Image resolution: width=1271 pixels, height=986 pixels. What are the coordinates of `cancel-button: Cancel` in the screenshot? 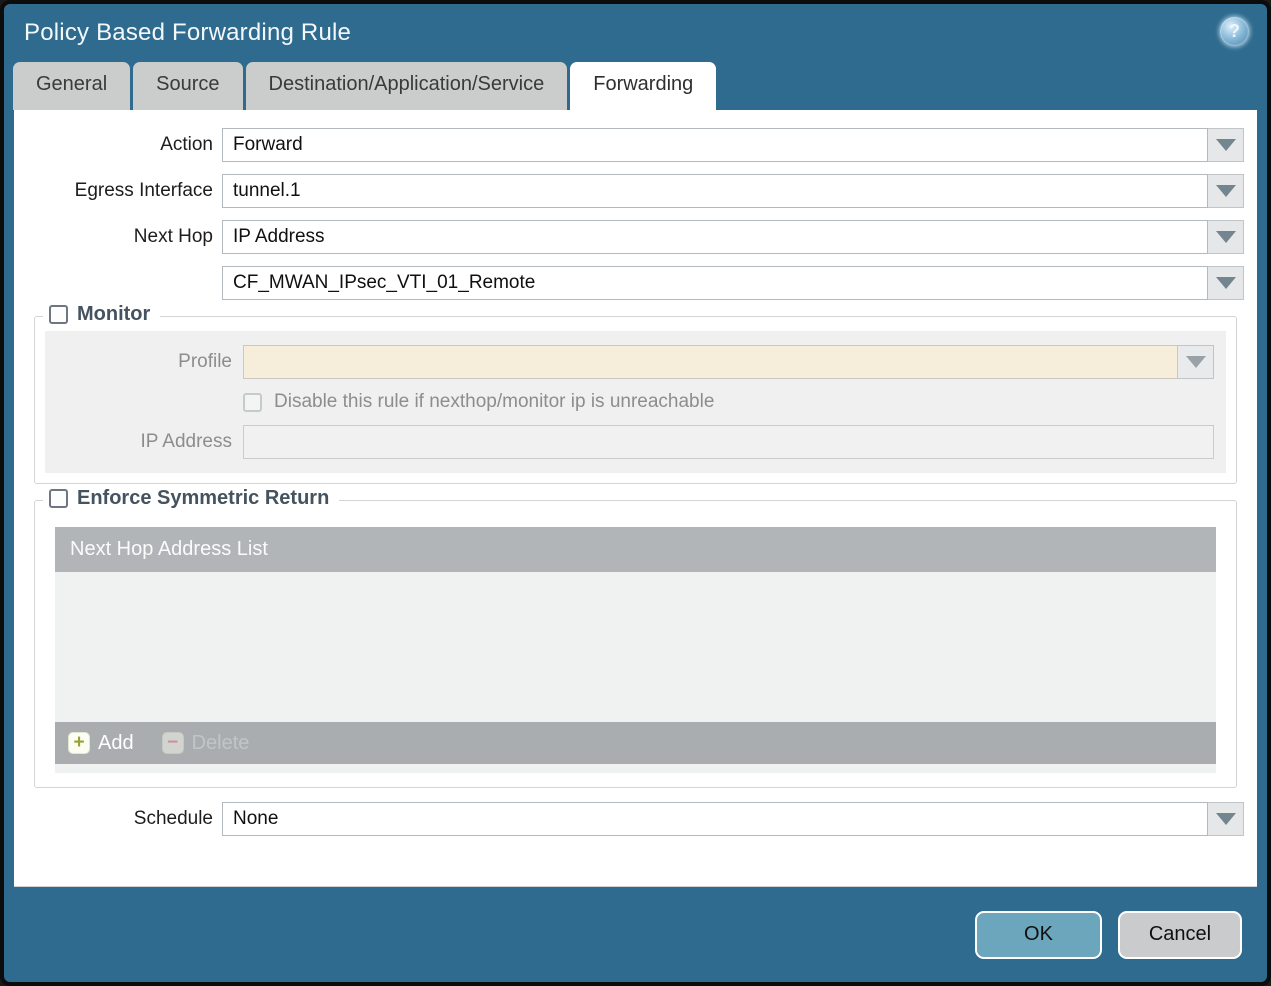 It's located at (1180, 934).